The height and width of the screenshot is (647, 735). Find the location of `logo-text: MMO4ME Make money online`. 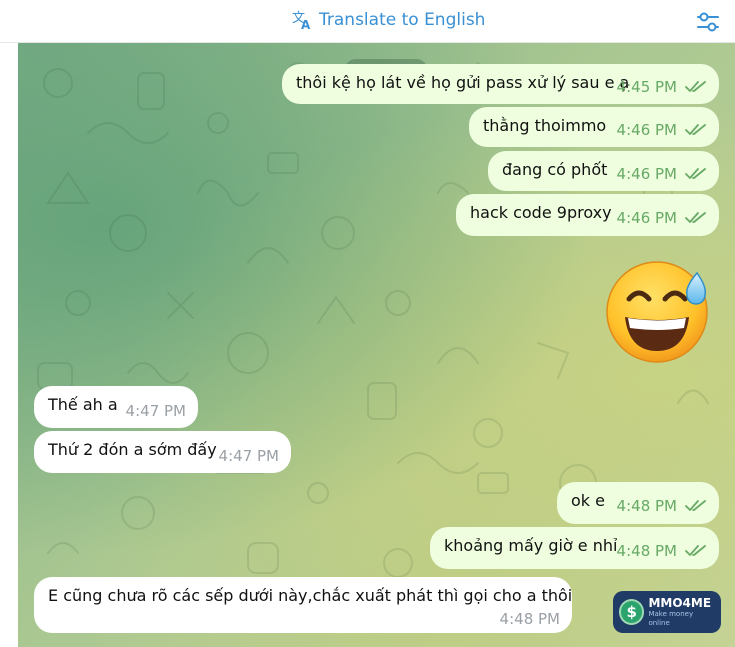

logo-text: MMO4ME Make money online is located at coordinates (681, 611).